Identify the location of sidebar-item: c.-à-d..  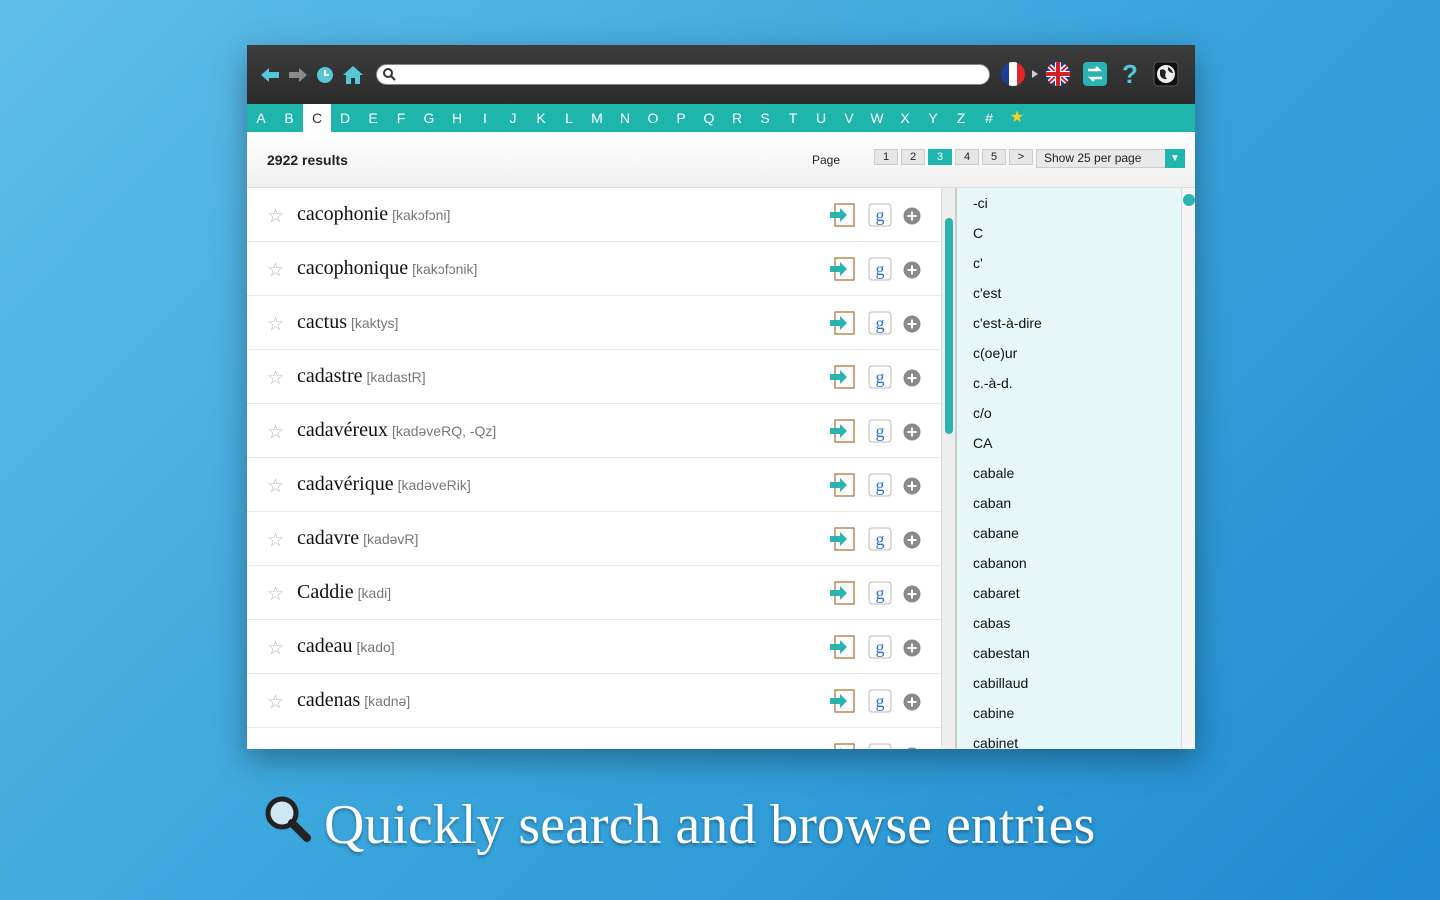
(1069, 383).